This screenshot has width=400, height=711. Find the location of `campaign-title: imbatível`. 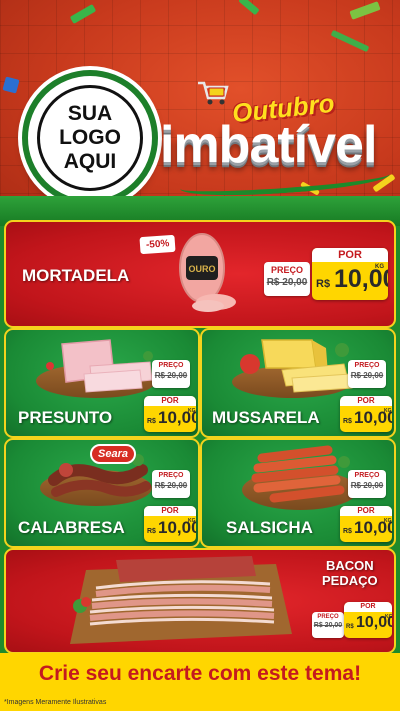

campaign-title: imbatível is located at coordinates (268, 145).